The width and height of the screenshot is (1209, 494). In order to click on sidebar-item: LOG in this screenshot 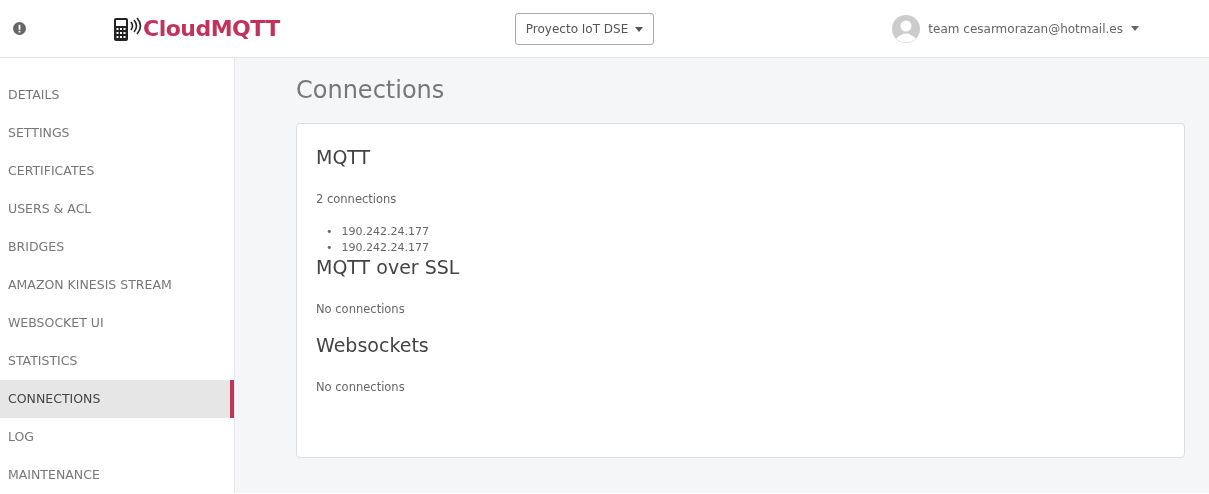, I will do `click(117, 437)`.